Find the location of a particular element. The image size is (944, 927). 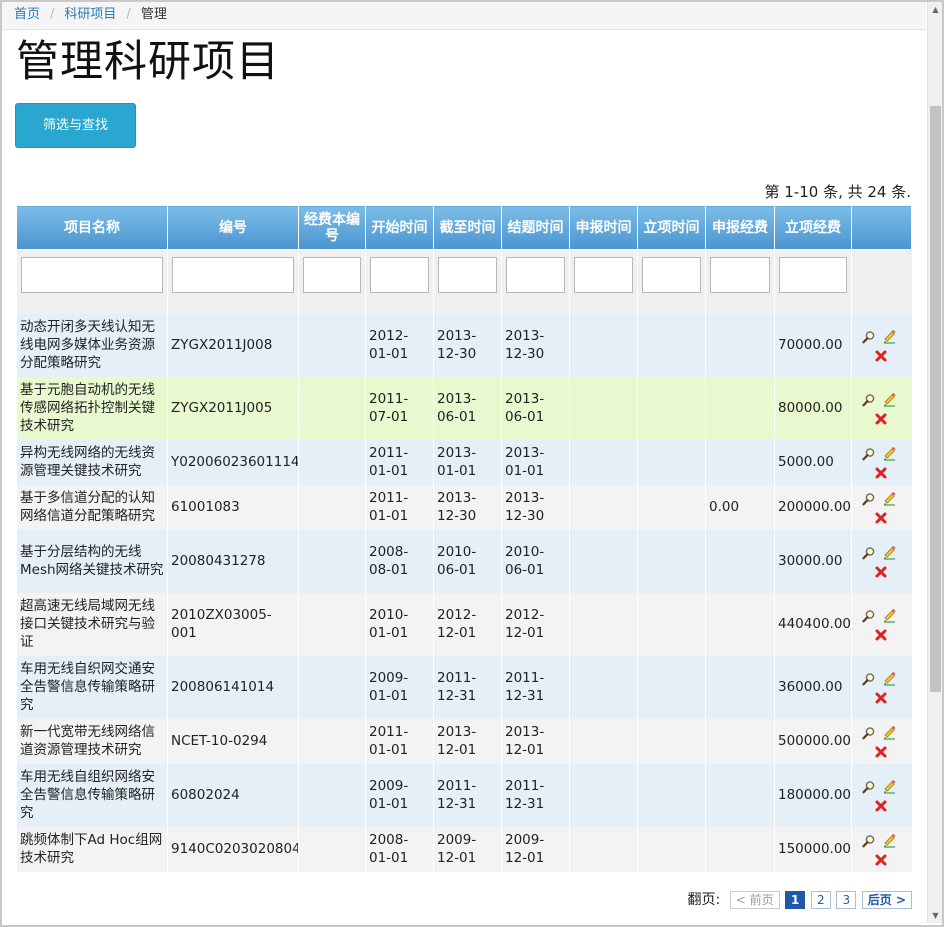

filter-name-input is located at coordinates (92, 274).